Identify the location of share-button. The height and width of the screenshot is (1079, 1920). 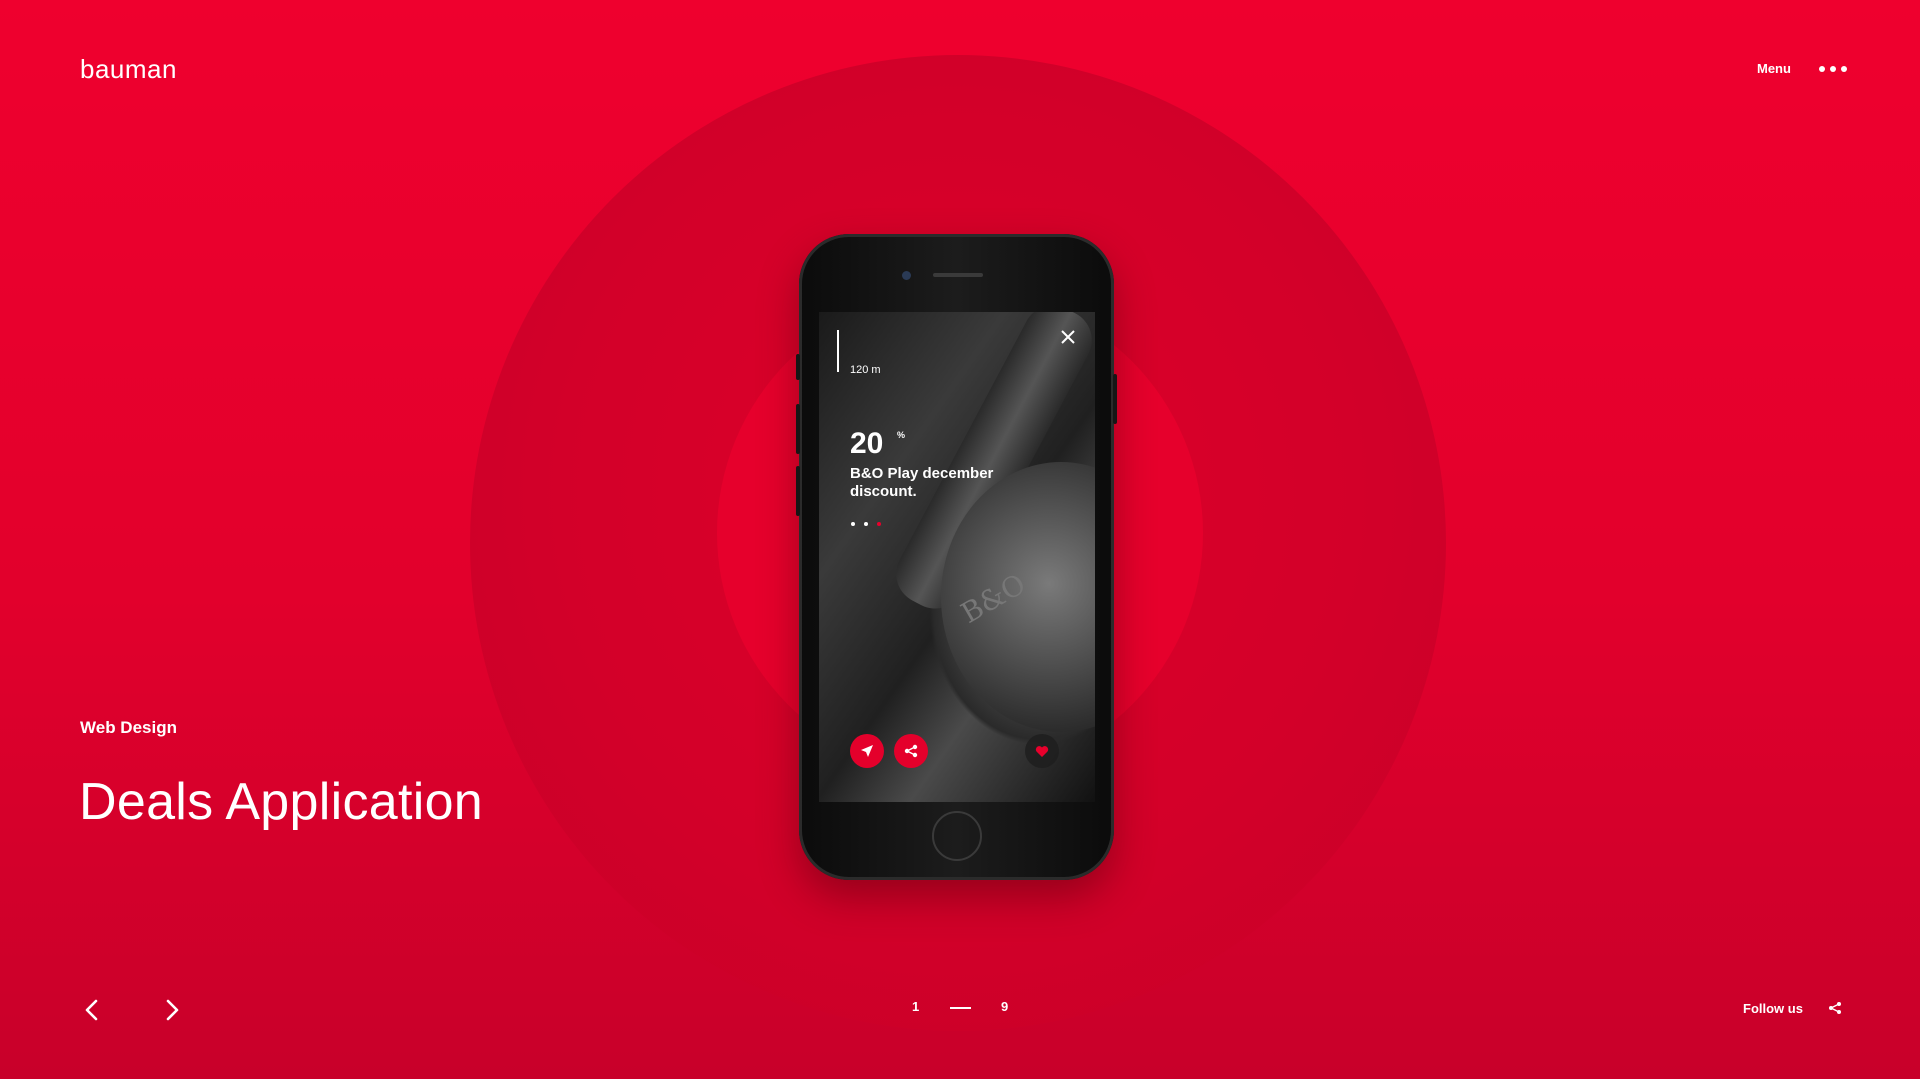
(911, 751).